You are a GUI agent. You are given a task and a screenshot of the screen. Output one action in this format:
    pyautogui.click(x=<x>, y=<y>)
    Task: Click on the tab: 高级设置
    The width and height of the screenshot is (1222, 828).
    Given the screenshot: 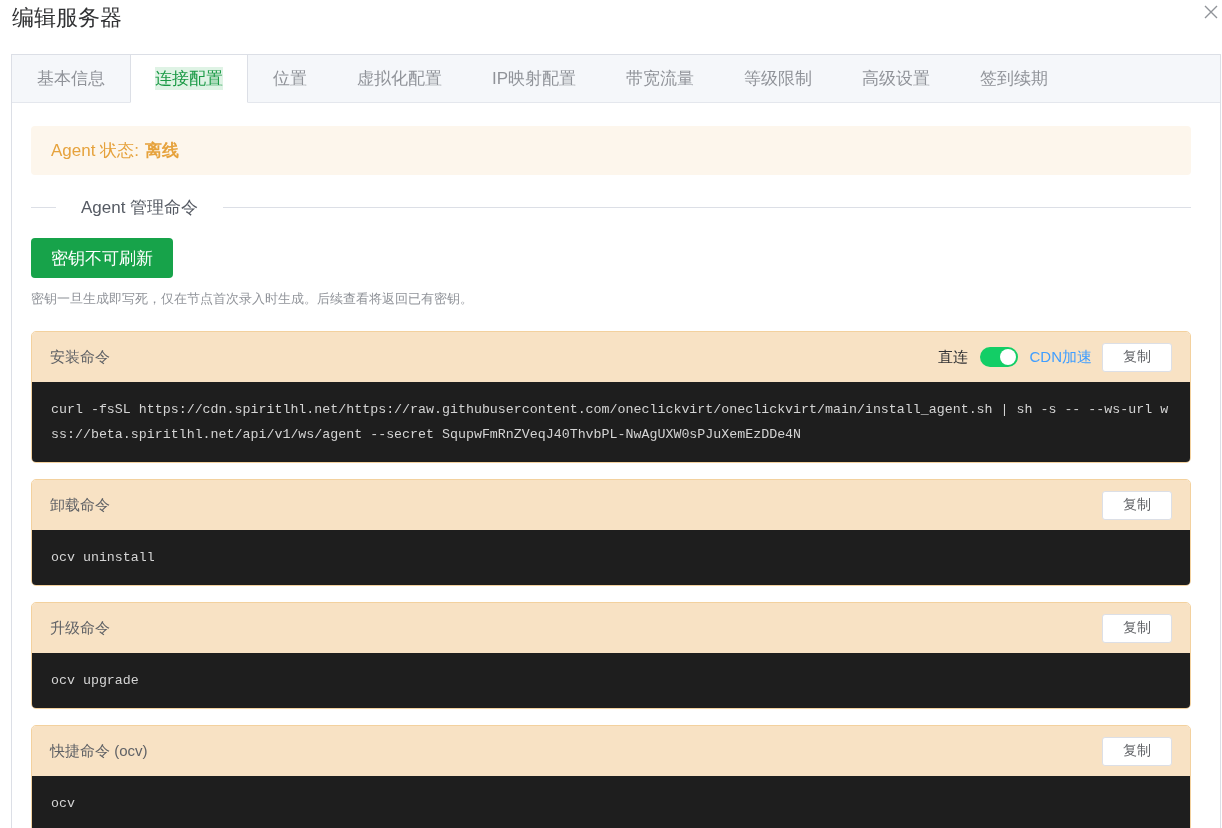 What is the action you would take?
    pyautogui.click(x=896, y=79)
    